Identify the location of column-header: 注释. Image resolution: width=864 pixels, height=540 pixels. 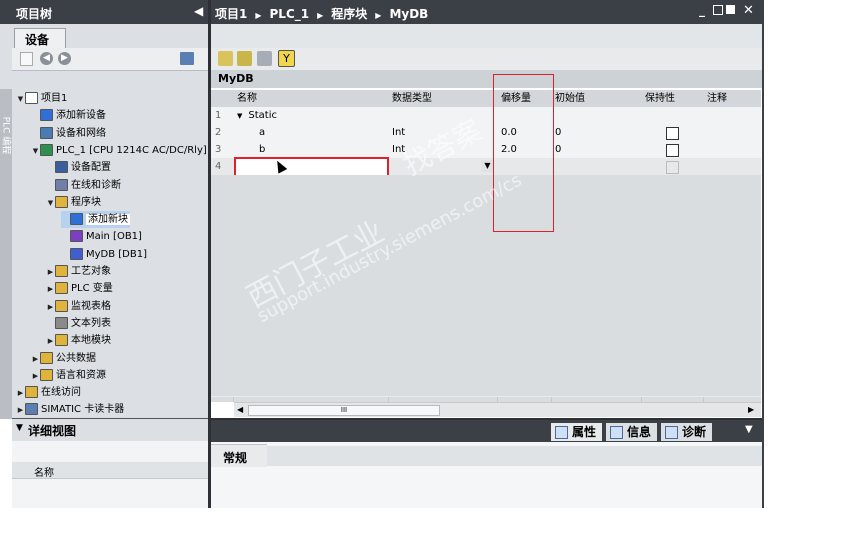
(734, 98).